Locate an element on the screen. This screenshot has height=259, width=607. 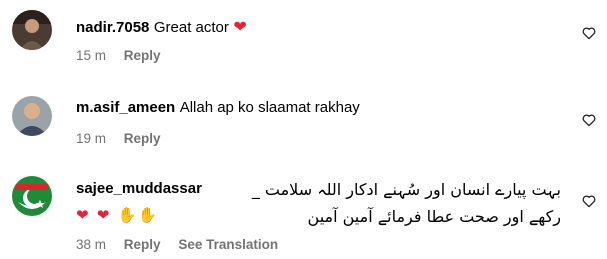
username: nadir.7058 is located at coordinates (112, 27).